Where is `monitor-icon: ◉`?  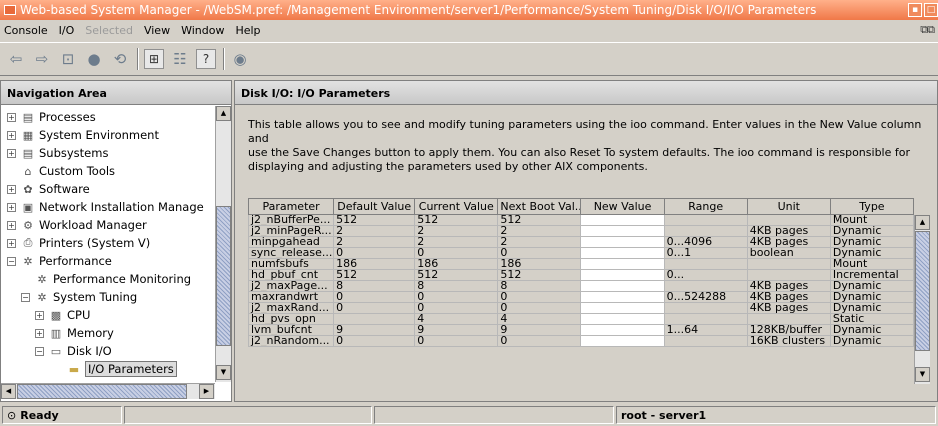
monitor-icon: ◉ is located at coordinates (240, 59).